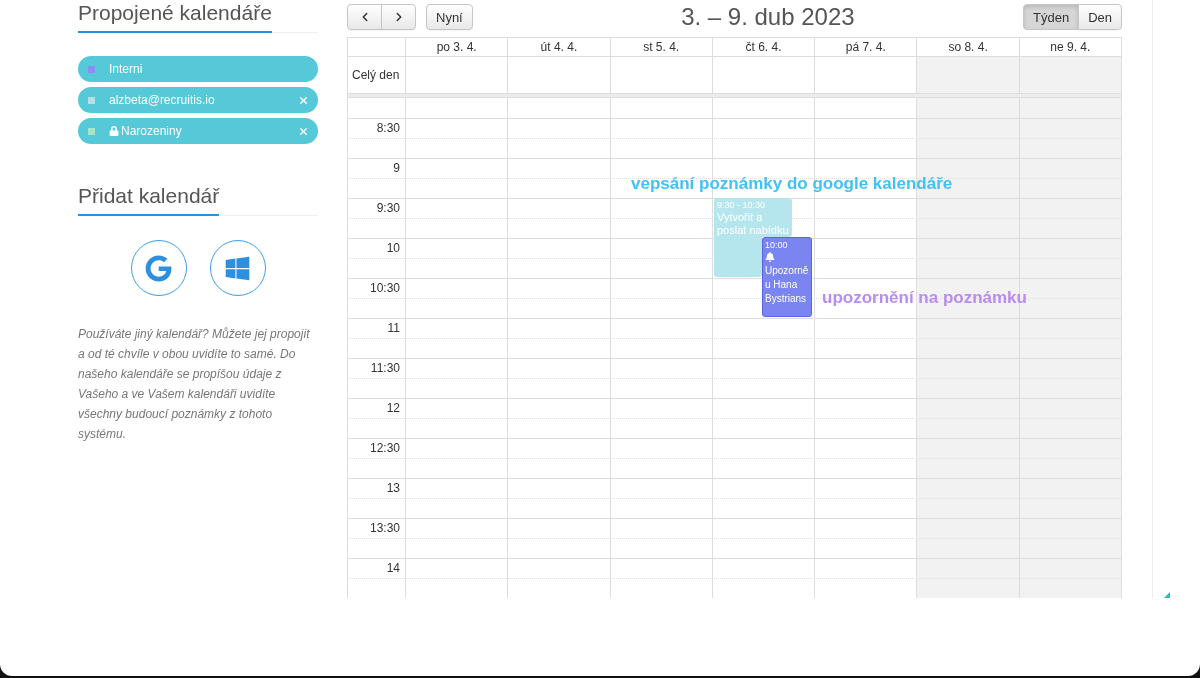 This screenshot has height=678, width=1200. What do you see at coordinates (660, 47) in the screenshot?
I see `day-header: st 5. 4.` at bounding box center [660, 47].